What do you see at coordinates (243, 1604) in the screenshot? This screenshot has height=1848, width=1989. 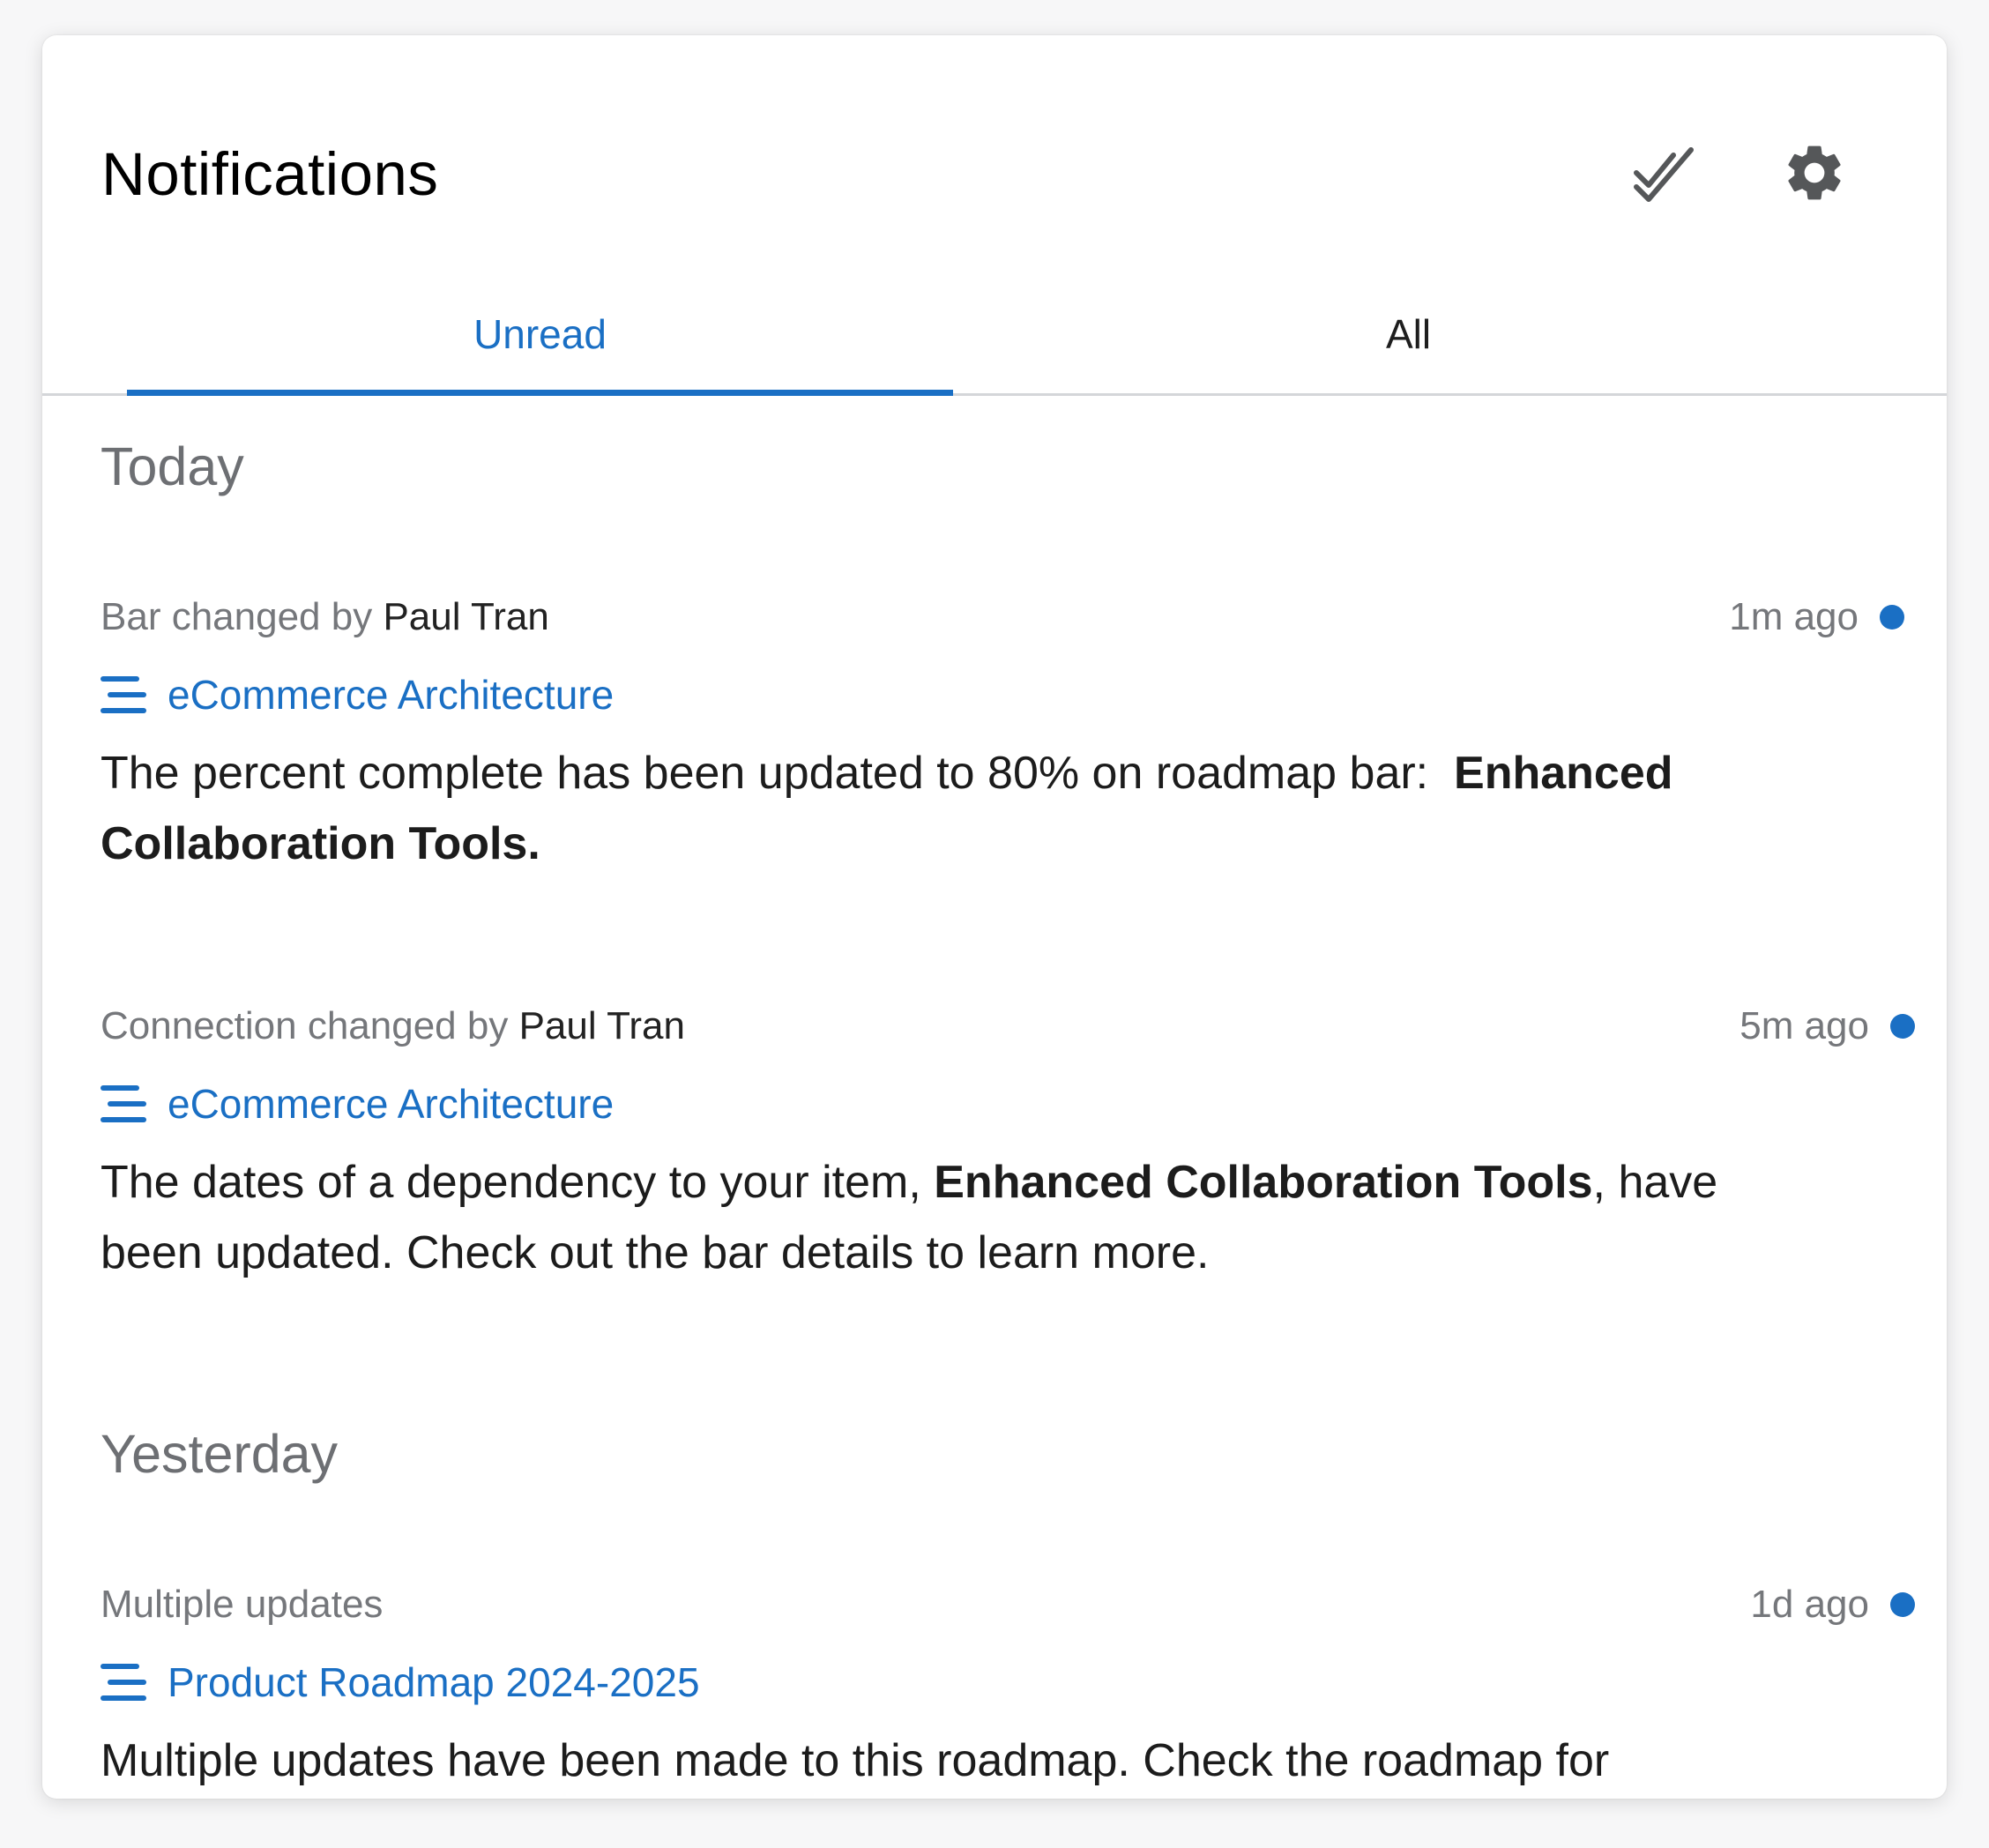 I see `notification-action: Multiple updates` at bounding box center [243, 1604].